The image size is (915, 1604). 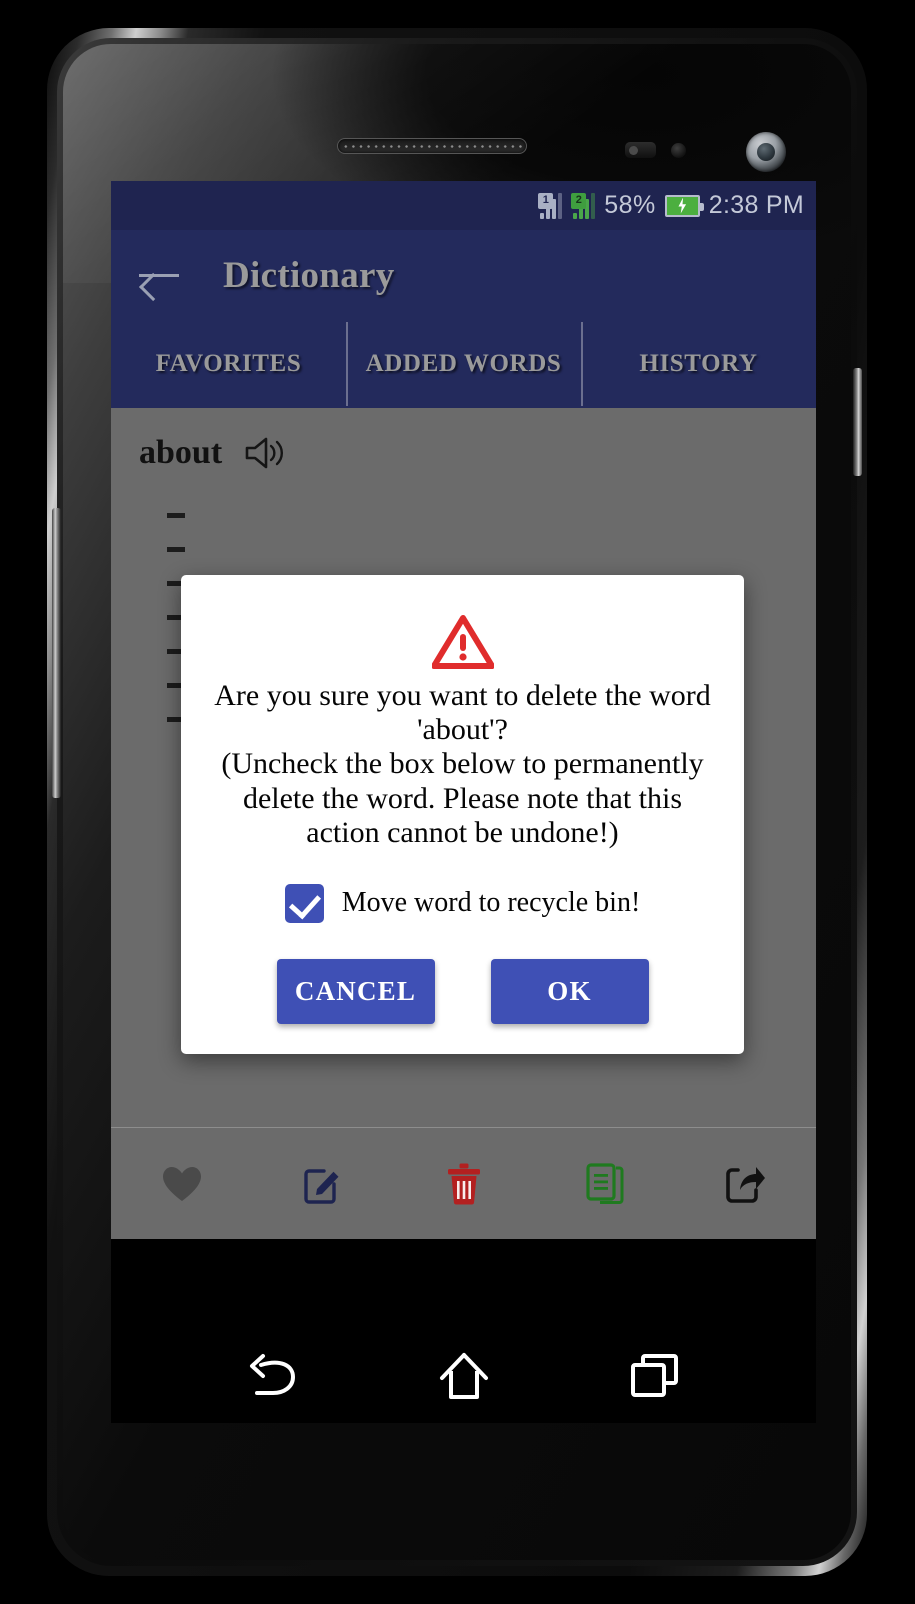 I want to click on earpiece-speaker, so click(x=432, y=146).